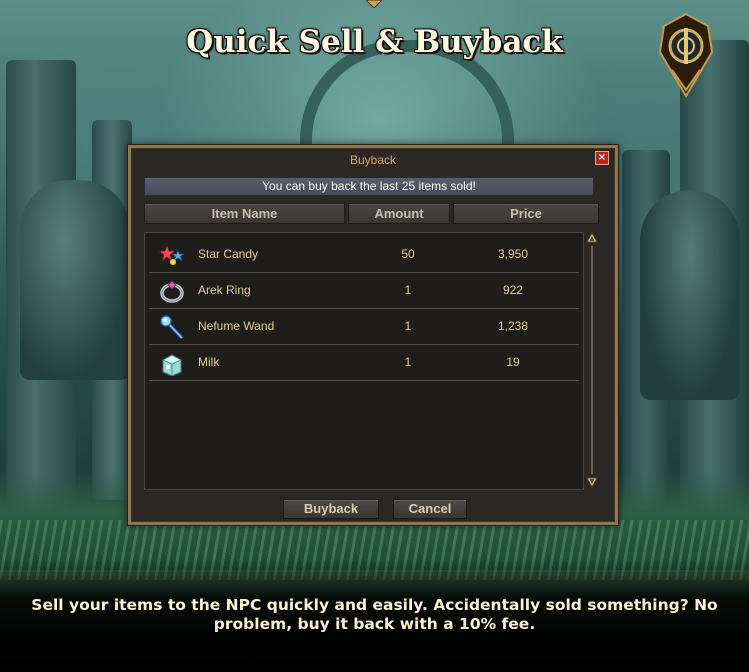  What do you see at coordinates (224, 290) in the screenshot?
I see `item-name: Arek Ring` at bounding box center [224, 290].